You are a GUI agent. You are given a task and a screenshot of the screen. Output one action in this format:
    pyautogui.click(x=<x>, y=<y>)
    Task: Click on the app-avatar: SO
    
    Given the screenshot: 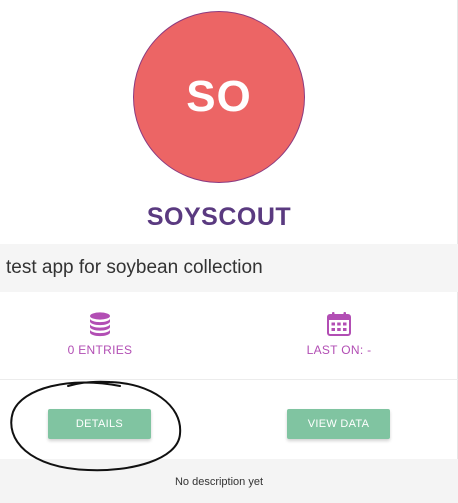 What is the action you would take?
    pyautogui.click(x=219, y=97)
    